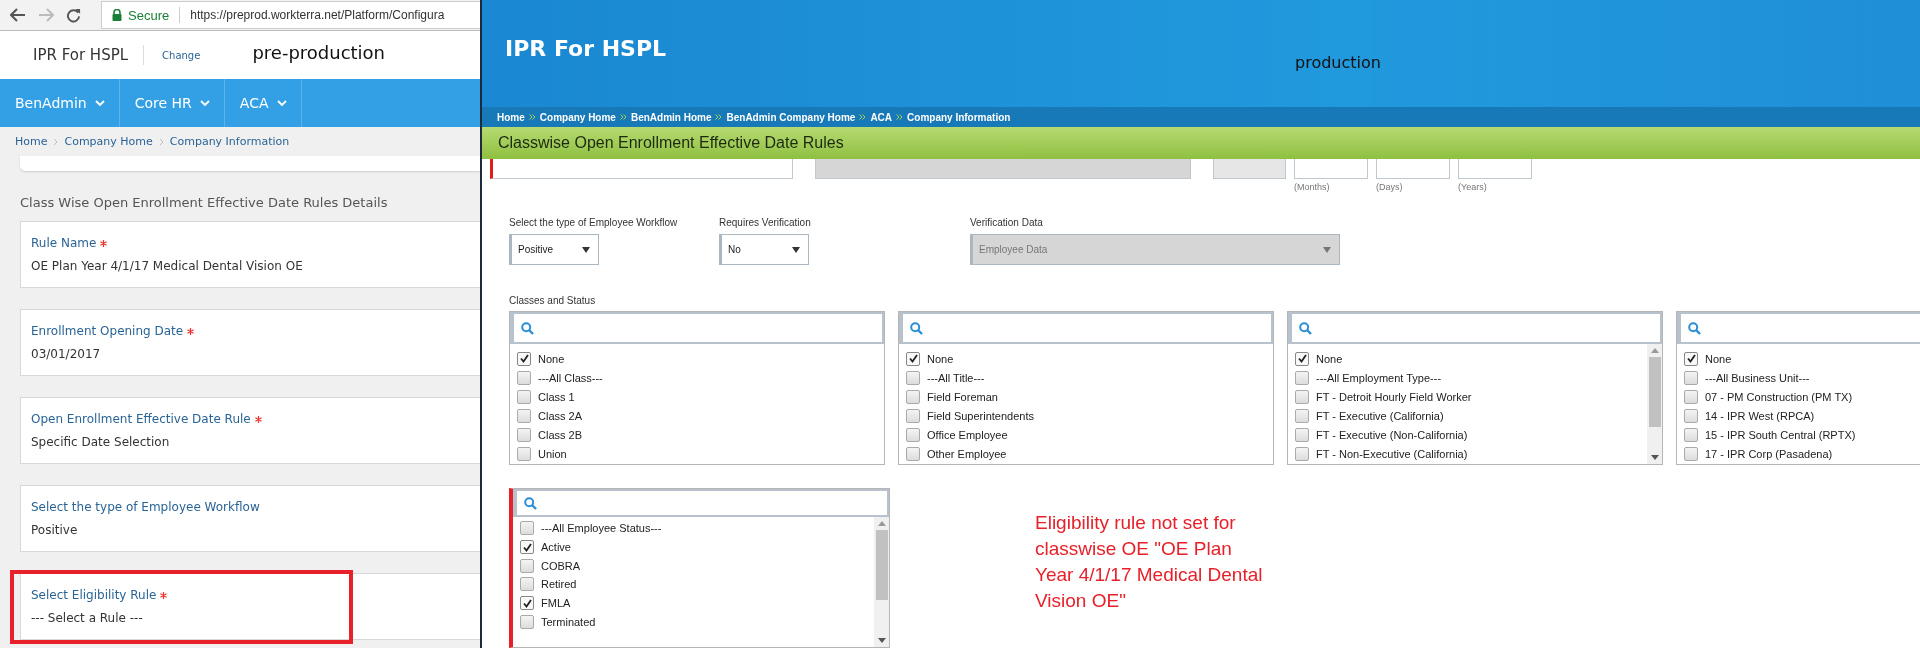 The height and width of the screenshot is (648, 1920). Describe the element at coordinates (556, 547) in the screenshot. I see `option-label: Active` at that location.